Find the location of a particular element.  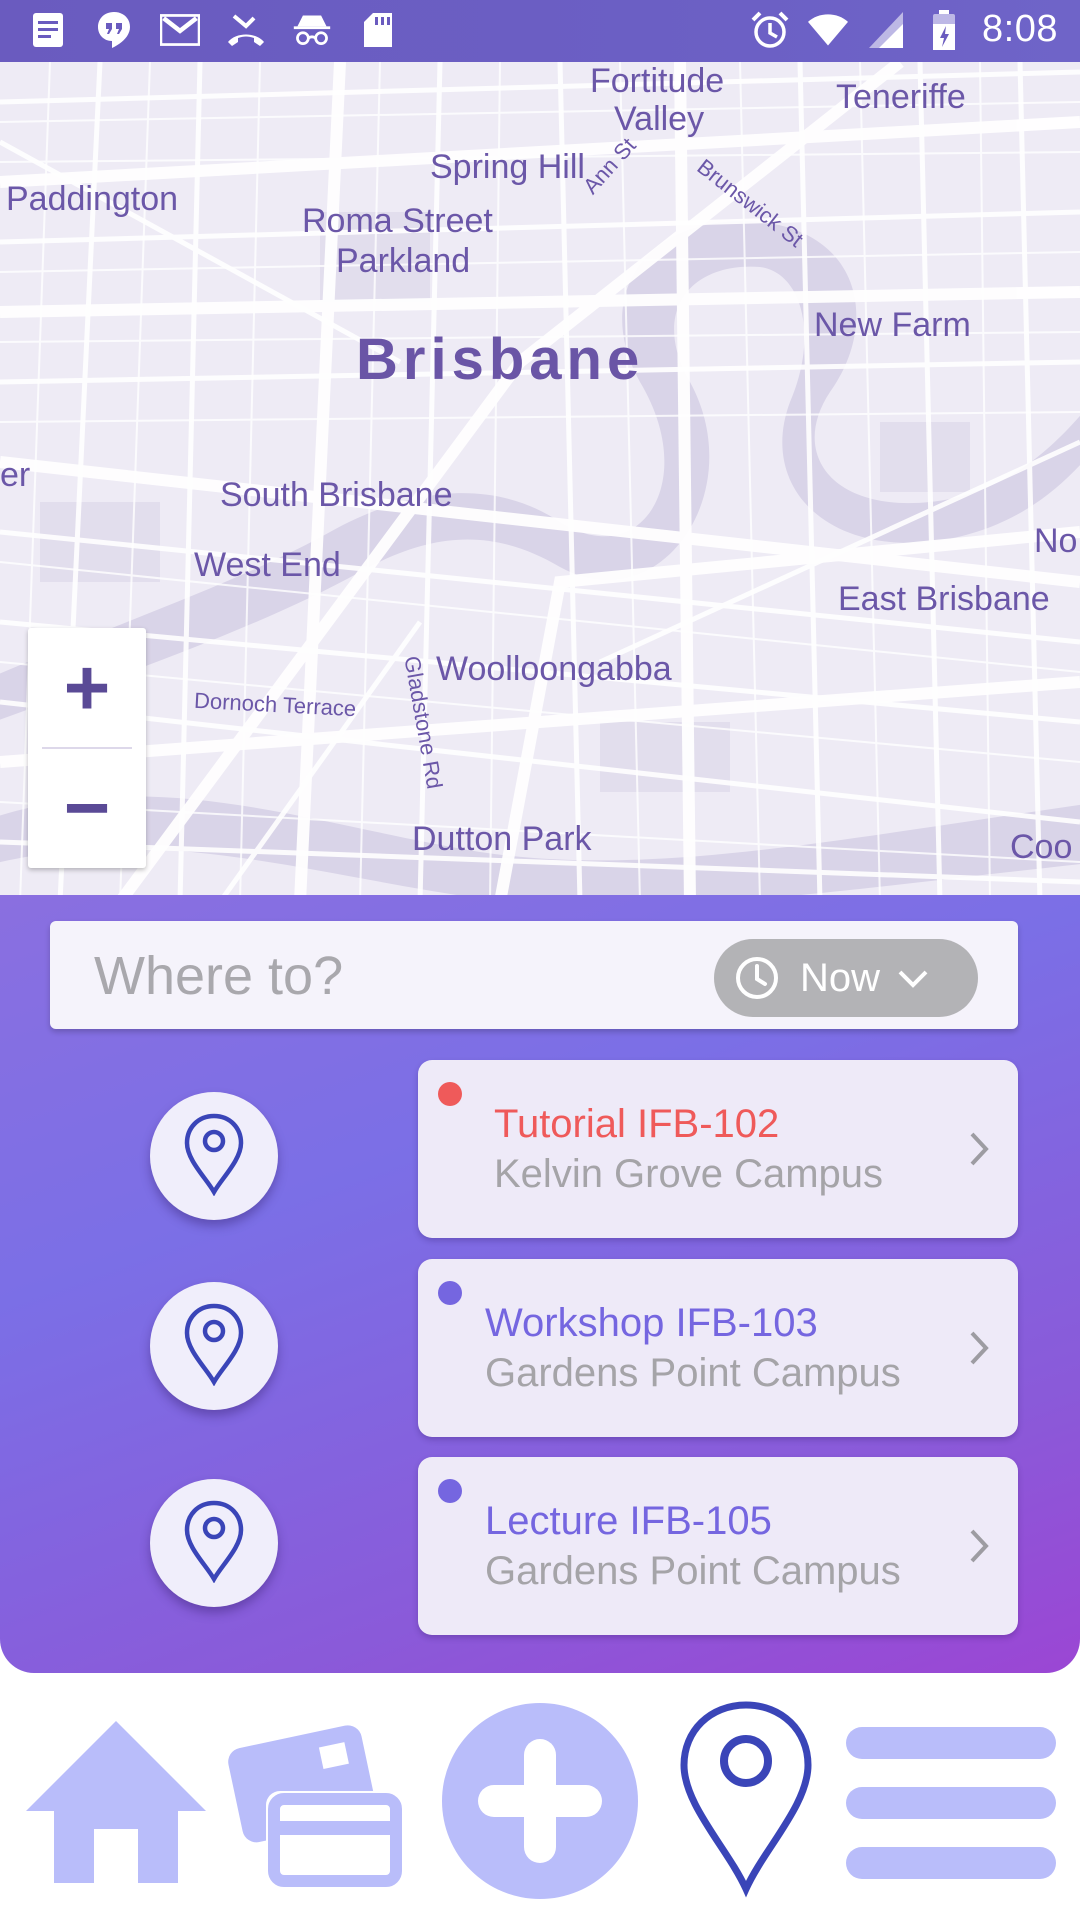

map-label-valley: Valley is located at coordinates (659, 119).